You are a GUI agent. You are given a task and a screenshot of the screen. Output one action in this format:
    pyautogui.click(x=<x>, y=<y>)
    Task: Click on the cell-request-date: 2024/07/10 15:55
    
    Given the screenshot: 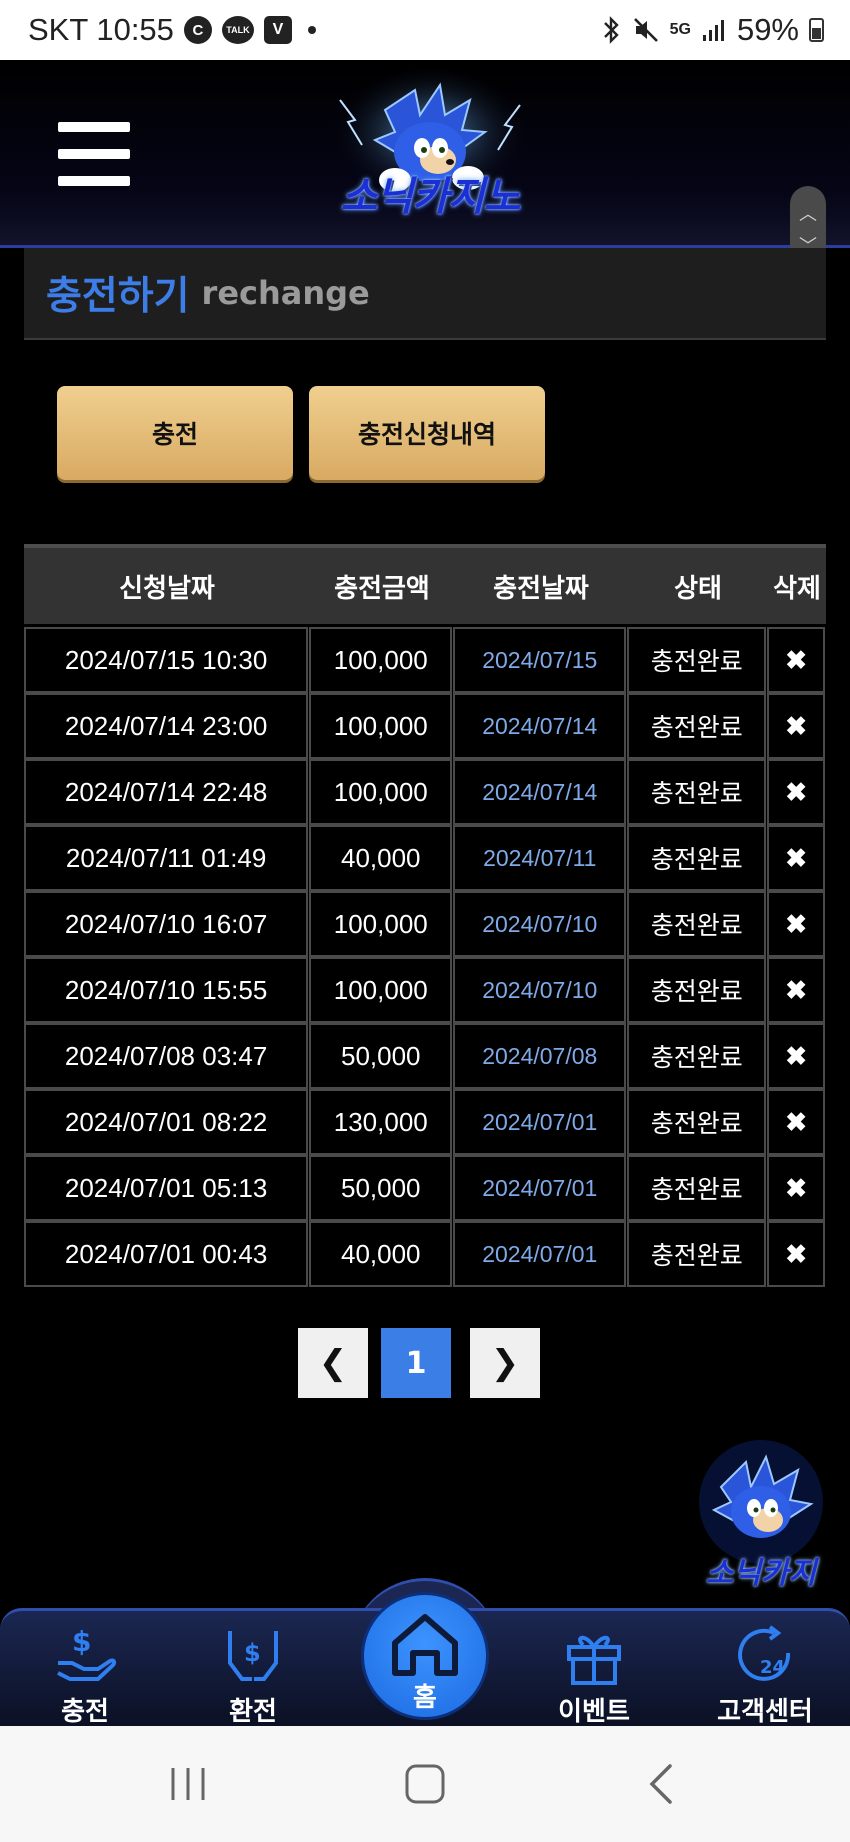 What is the action you would take?
    pyautogui.click(x=166, y=990)
    